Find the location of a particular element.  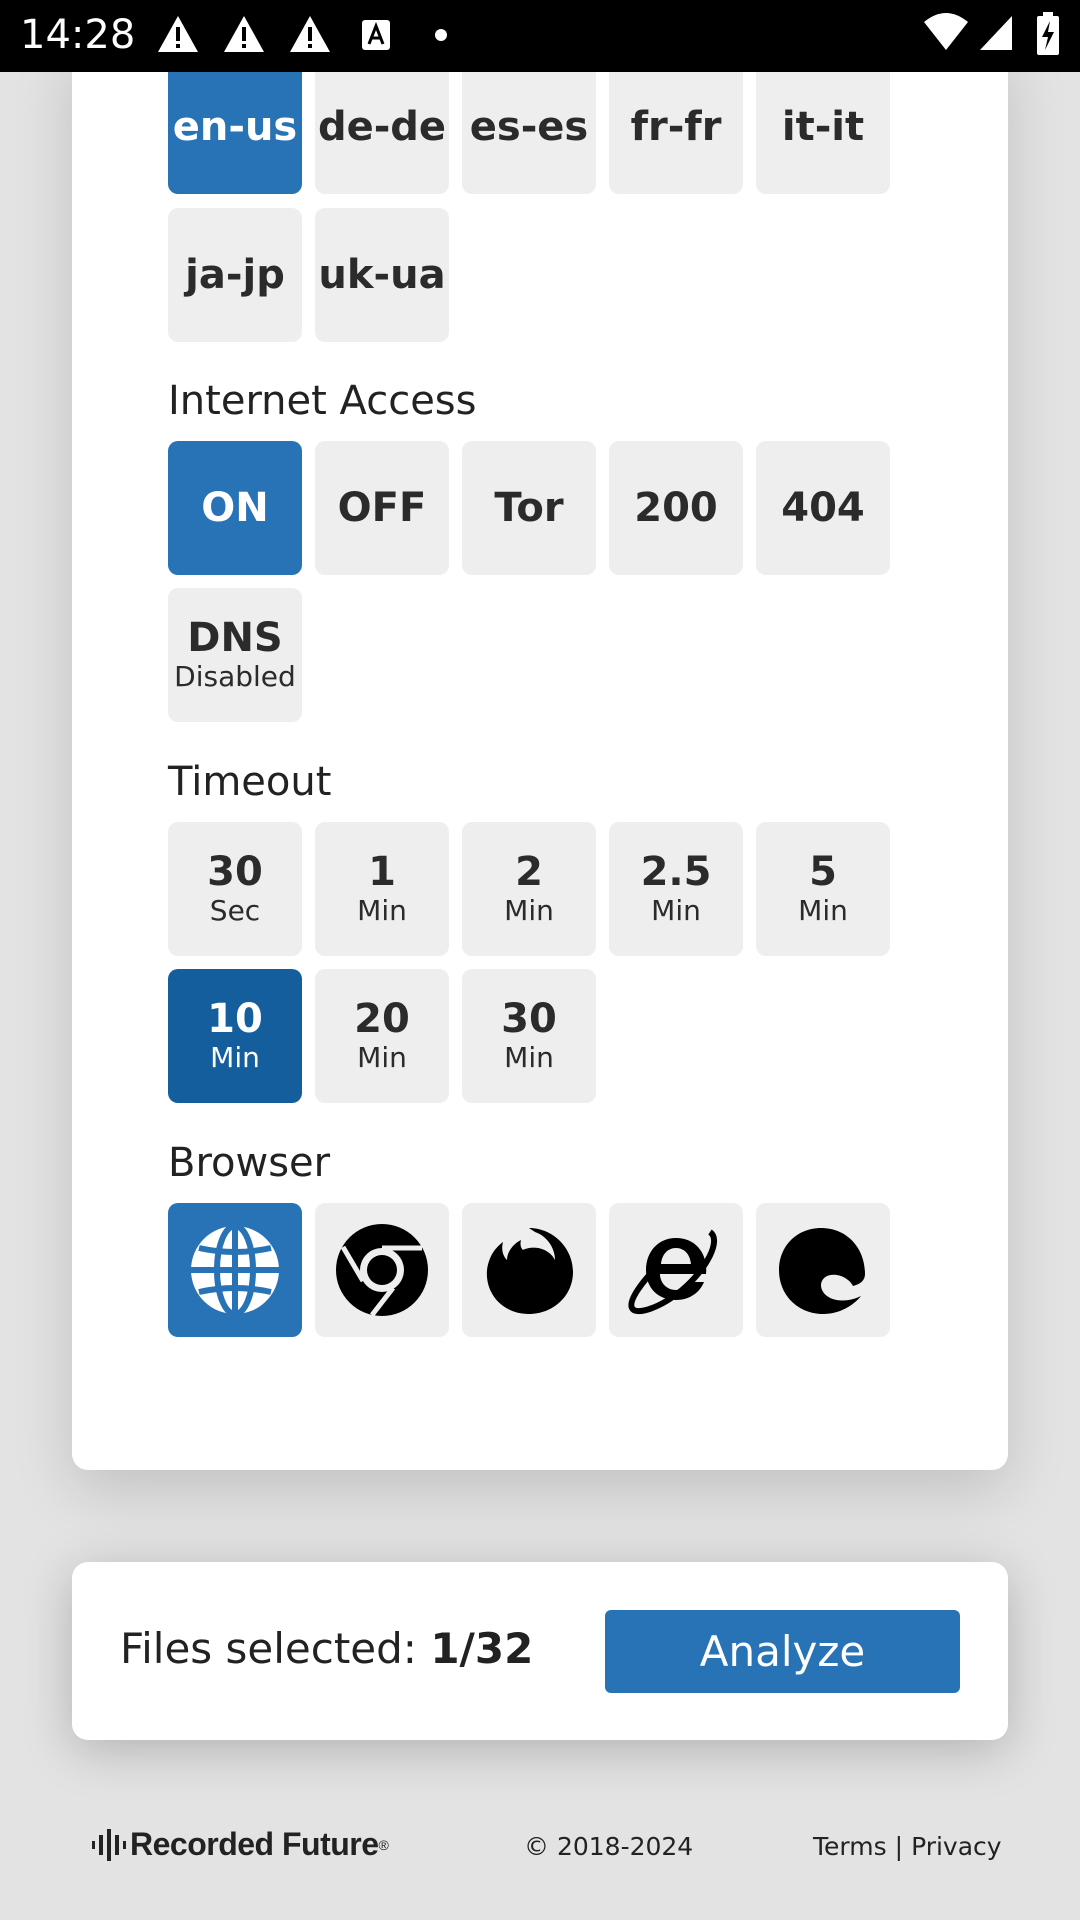

lang-option-de-de: de-de is located at coordinates (382, 127).